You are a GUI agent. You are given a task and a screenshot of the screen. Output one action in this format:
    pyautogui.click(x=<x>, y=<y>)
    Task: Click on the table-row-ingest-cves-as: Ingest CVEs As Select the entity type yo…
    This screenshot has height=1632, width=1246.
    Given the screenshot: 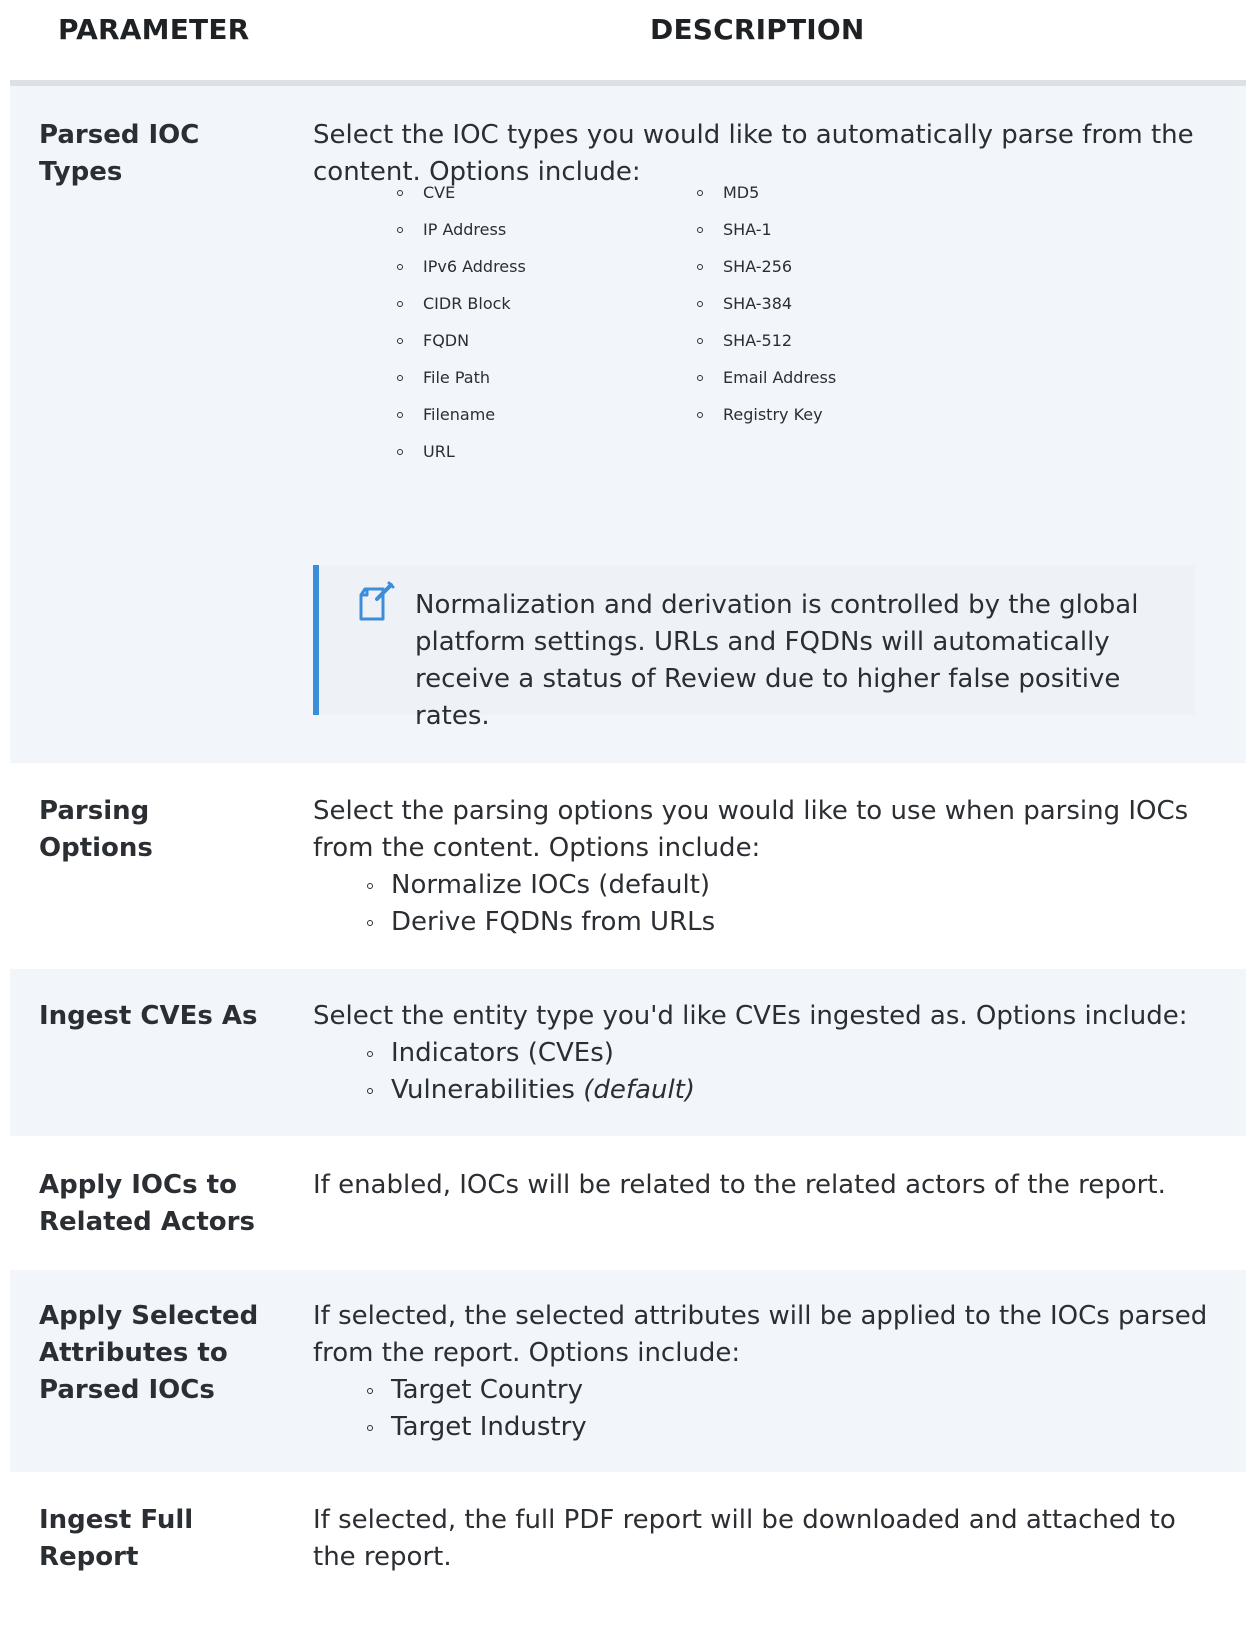 What is the action you would take?
    pyautogui.click(x=628, y=1052)
    